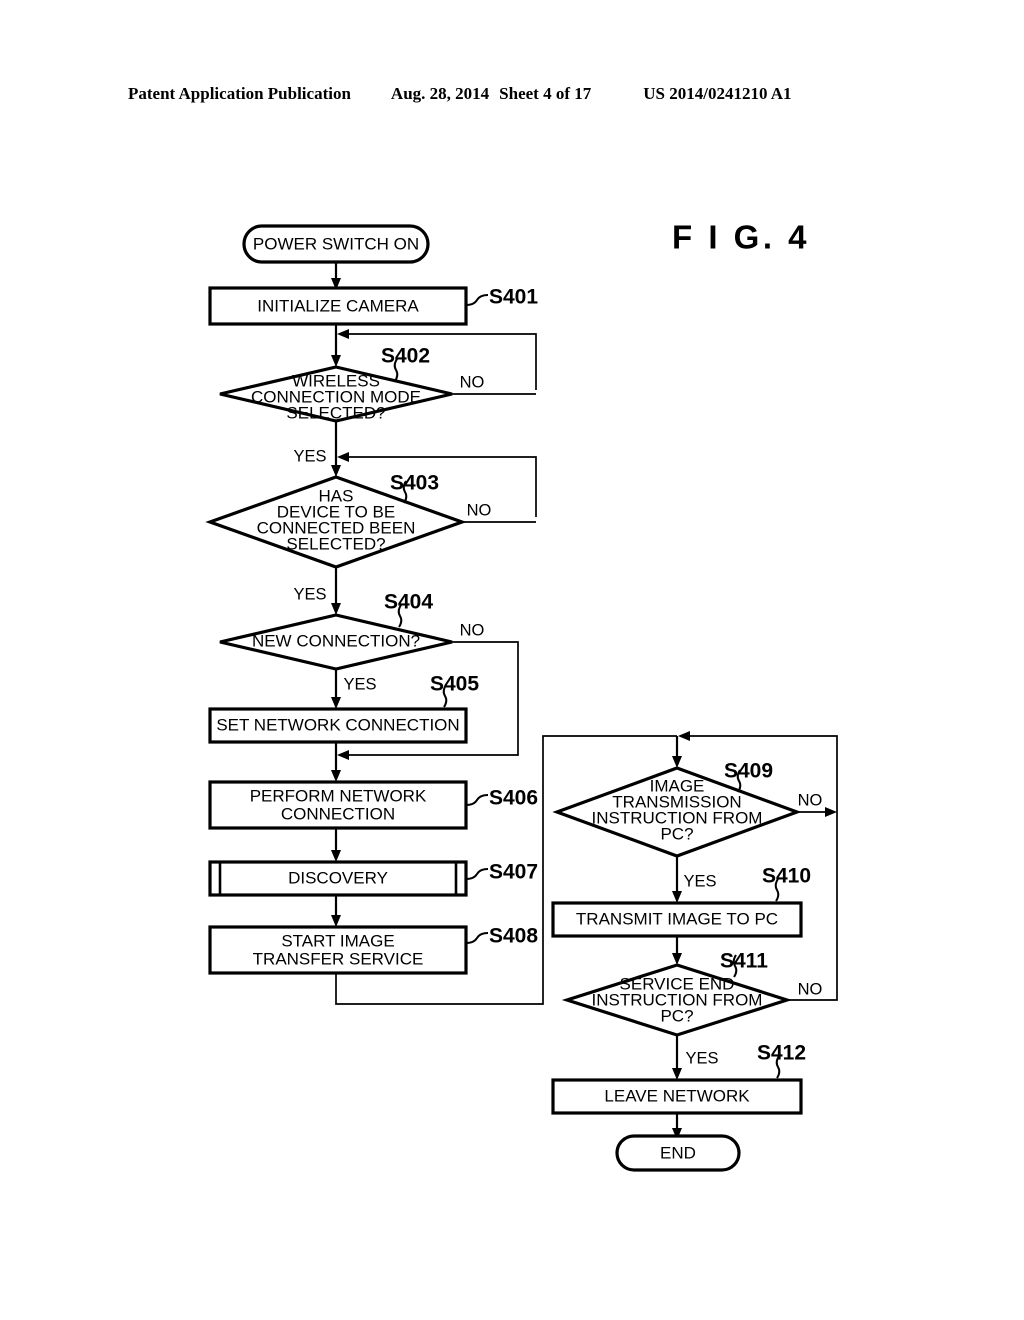 The width and height of the screenshot is (1024, 1320). I want to click on node-start-label: POWER SWITCH ON, so click(336, 243).